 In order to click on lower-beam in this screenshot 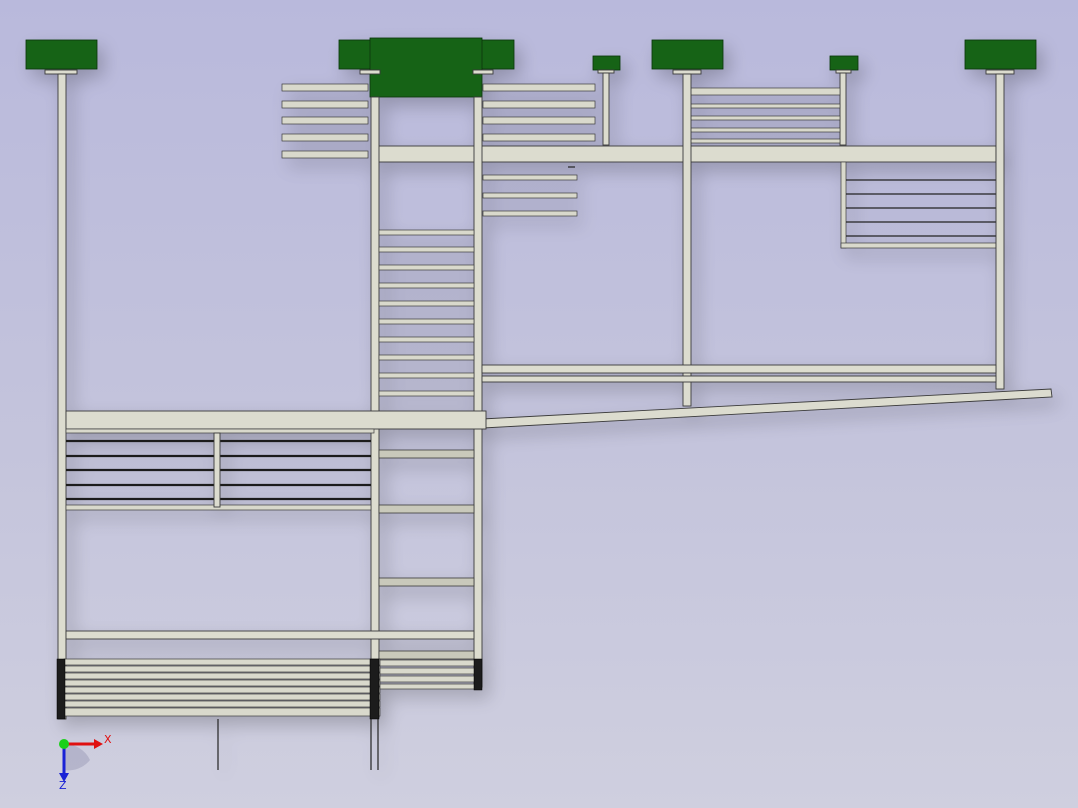, I will do `click(270, 635)`.